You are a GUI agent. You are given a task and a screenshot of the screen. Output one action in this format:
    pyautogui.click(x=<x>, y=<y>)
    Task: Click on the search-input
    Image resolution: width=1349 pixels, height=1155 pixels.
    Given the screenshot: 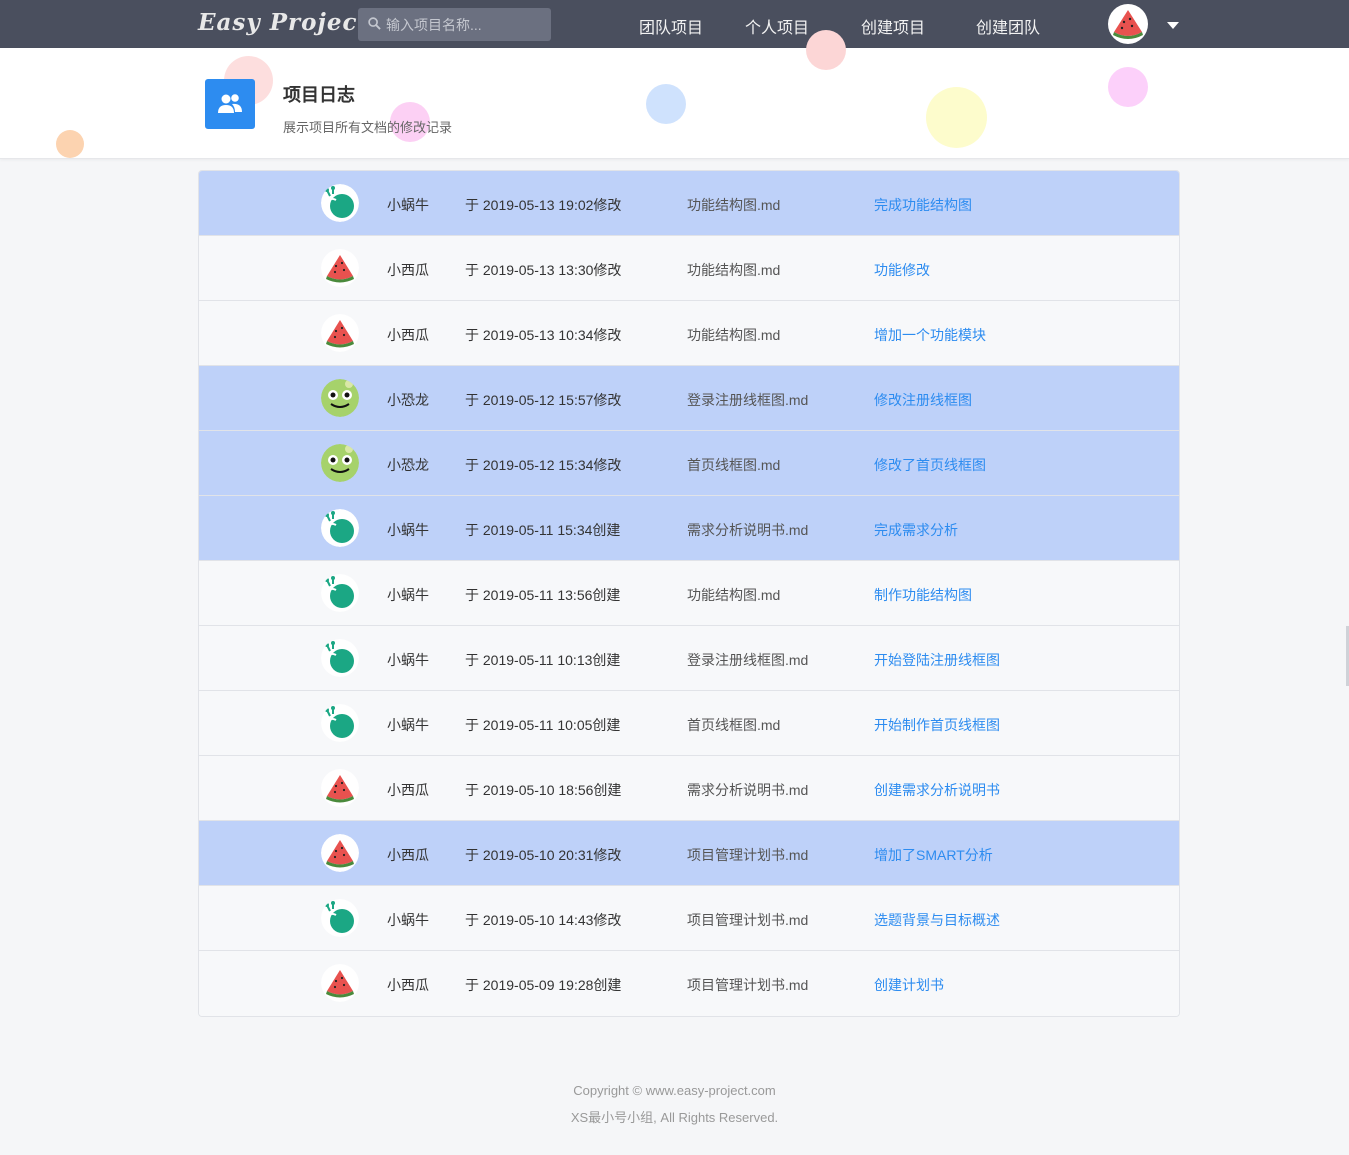 What is the action you would take?
    pyautogui.click(x=466, y=24)
    